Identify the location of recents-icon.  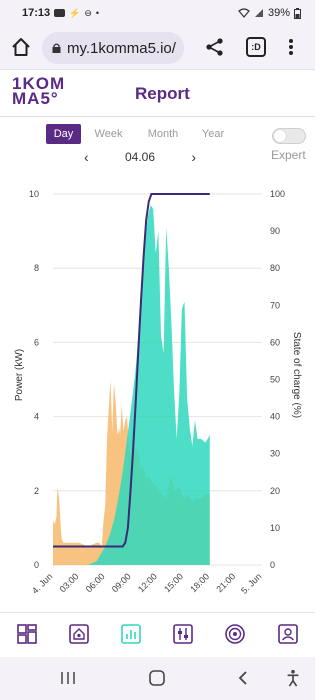
(68, 678).